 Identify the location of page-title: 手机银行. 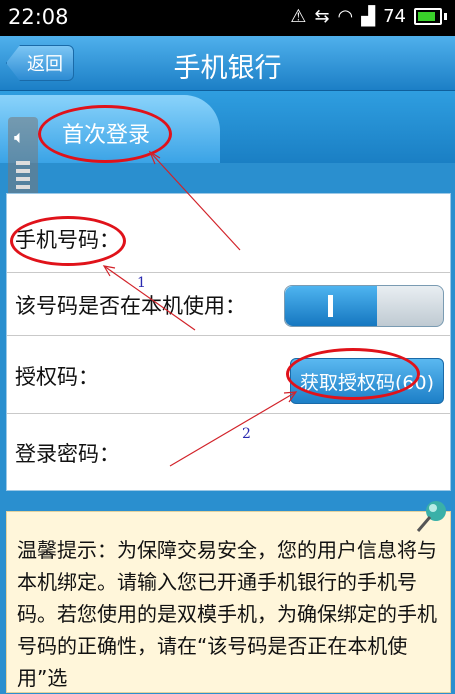
(227, 68).